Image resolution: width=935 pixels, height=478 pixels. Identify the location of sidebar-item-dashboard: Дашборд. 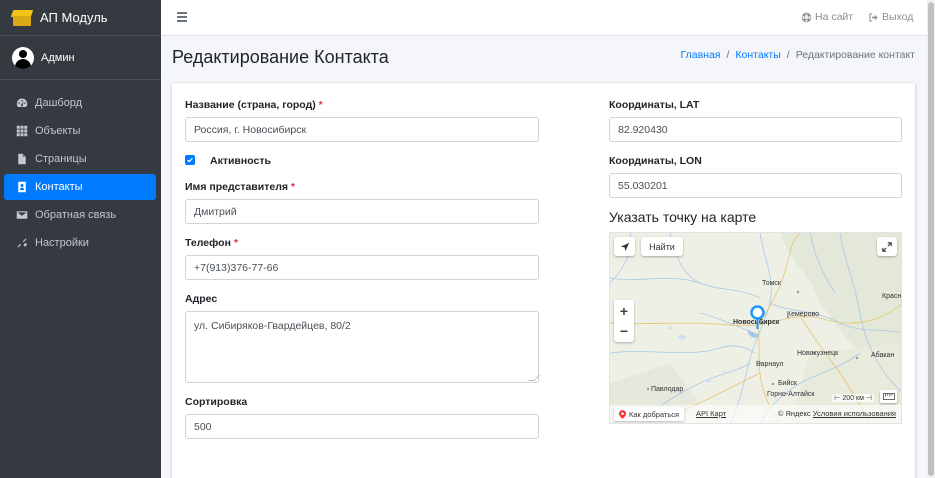
(80, 103).